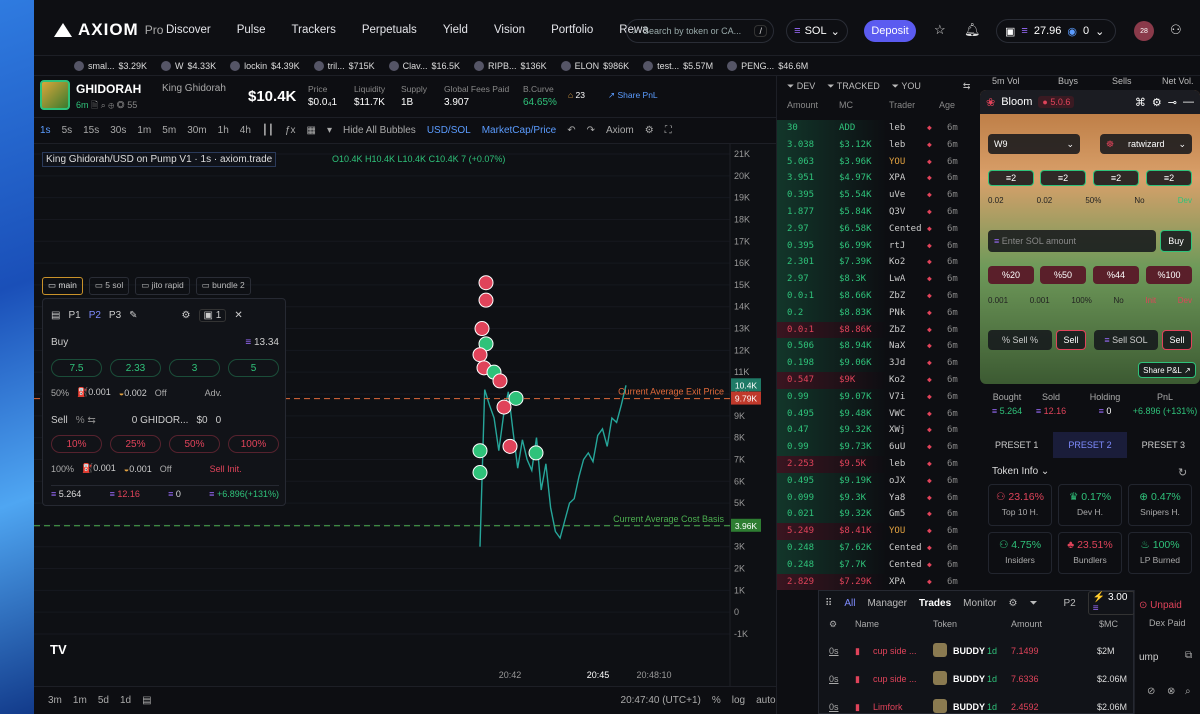 This screenshot has width=1200, height=714. Describe the element at coordinates (1139, 200) in the screenshot. I see `mev-toggle: No` at that location.